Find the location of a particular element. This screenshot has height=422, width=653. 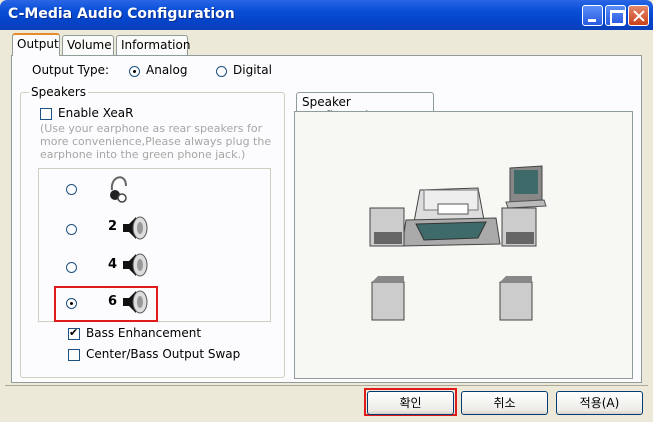

tab-output-label: Output is located at coordinates (38, 44).